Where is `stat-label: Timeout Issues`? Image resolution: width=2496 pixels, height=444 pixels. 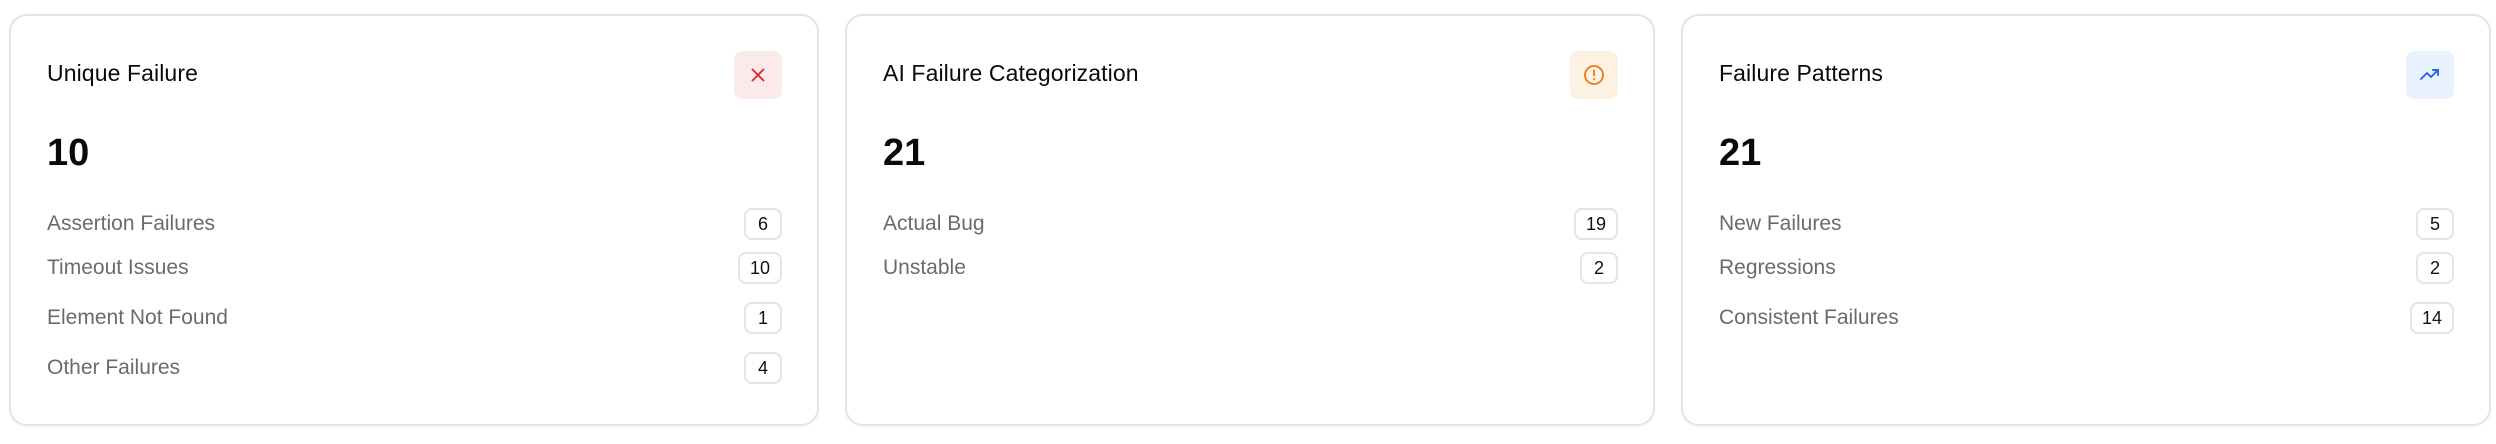 stat-label: Timeout Issues is located at coordinates (118, 267).